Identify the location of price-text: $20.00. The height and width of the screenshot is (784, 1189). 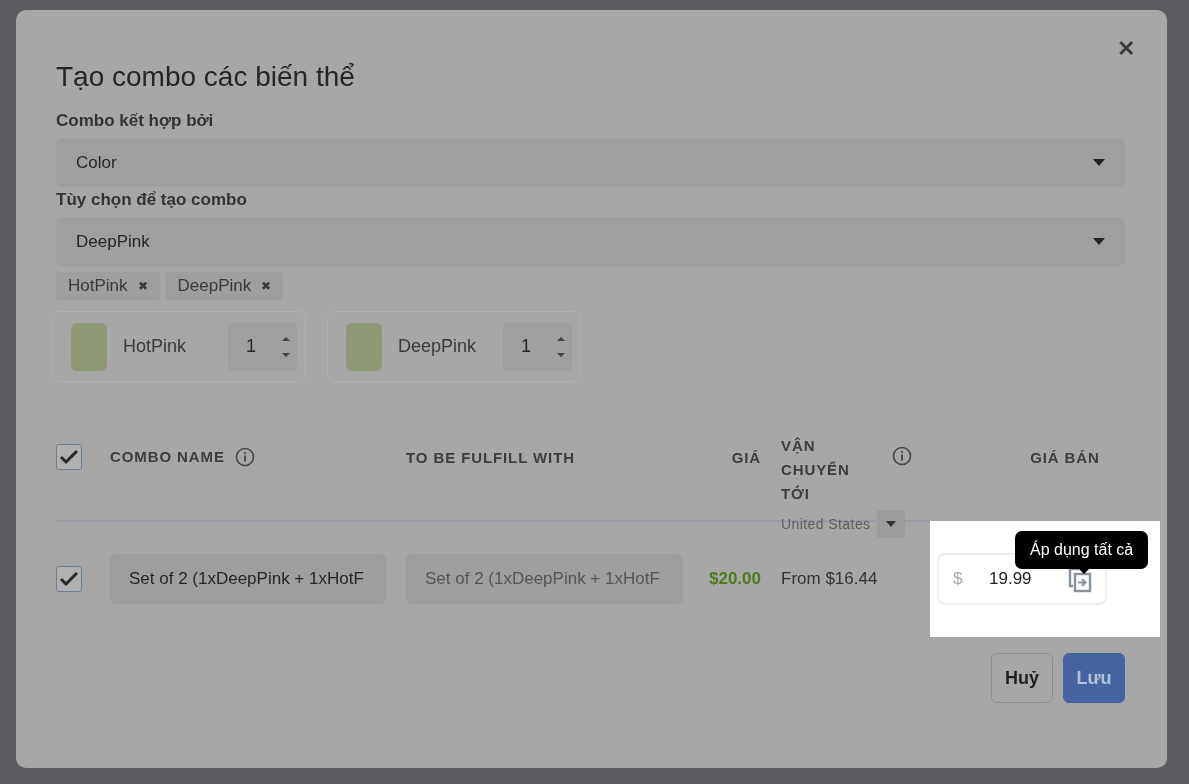
(735, 579).